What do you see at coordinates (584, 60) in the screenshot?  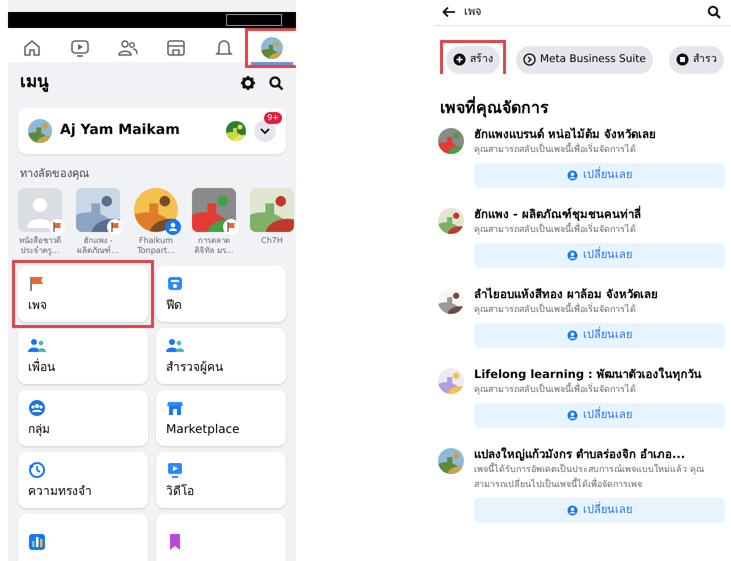 I see `filter-chip: Meta Business Suite` at bounding box center [584, 60].